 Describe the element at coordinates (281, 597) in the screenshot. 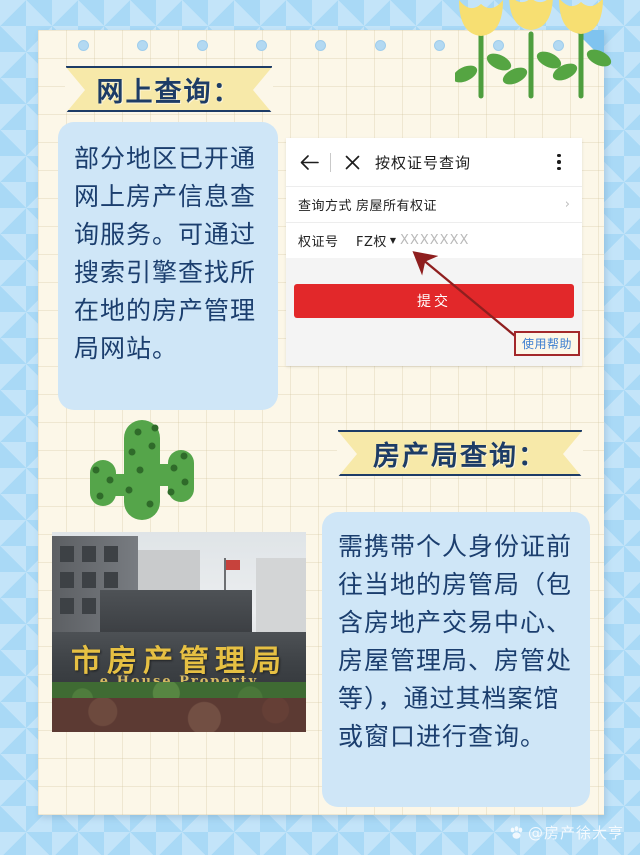

I see `photo-building-right` at that location.